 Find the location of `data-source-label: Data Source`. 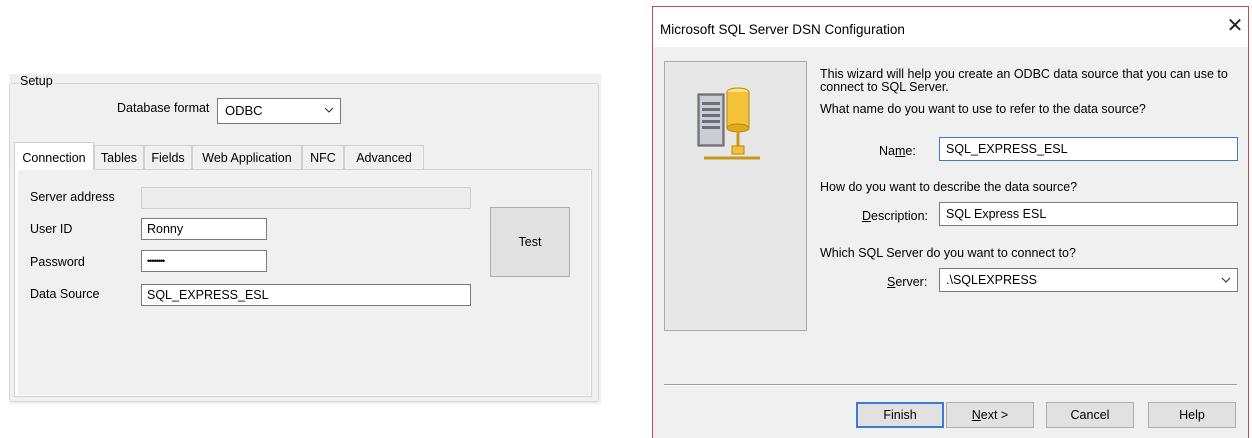

data-source-label: Data Source is located at coordinates (65, 294).